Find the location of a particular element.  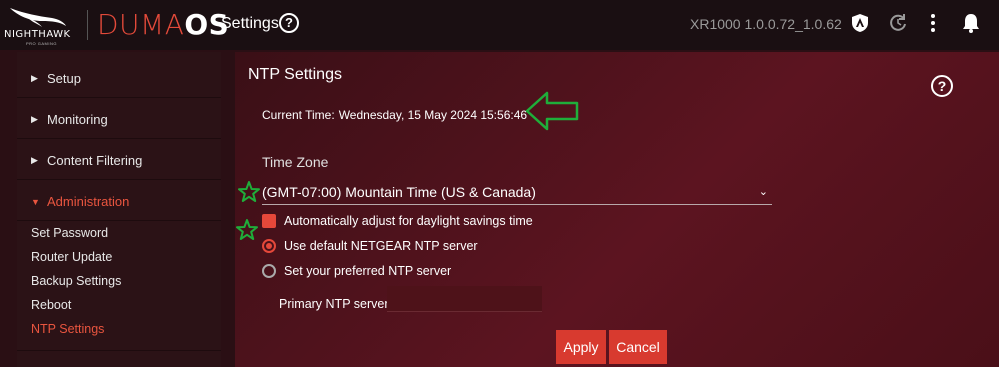

logo-divider is located at coordinates (87, 25).